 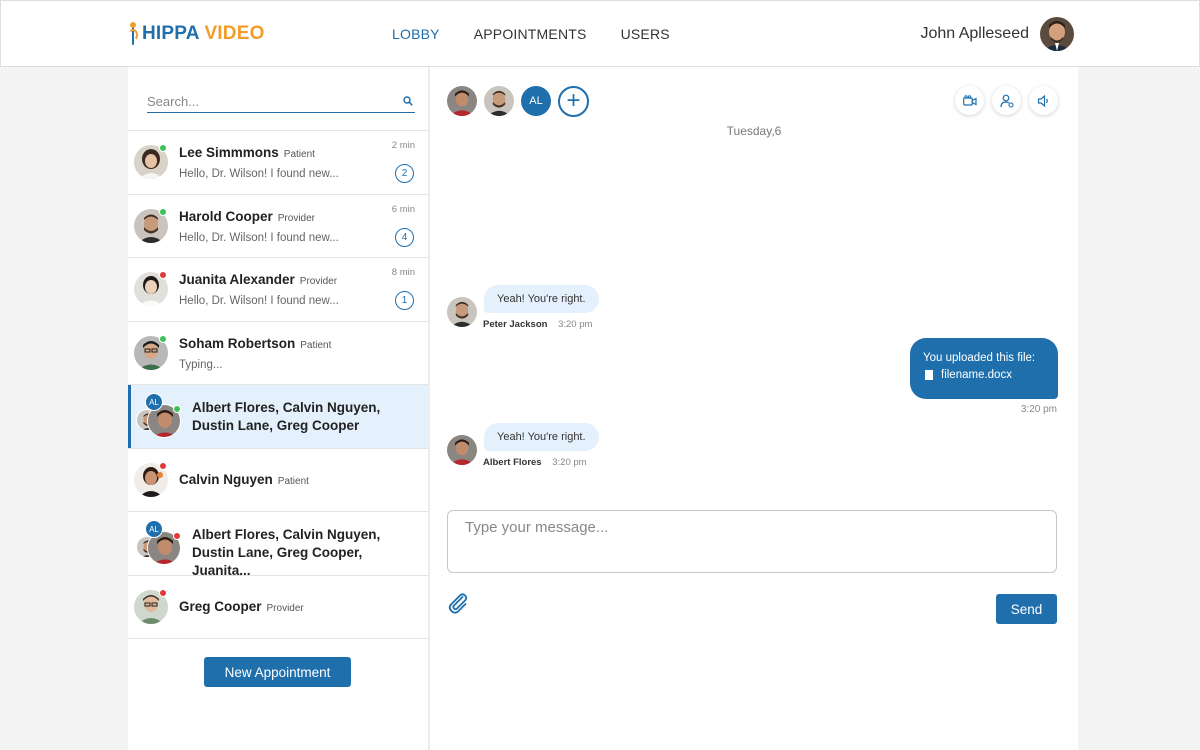 What do you see at coordinates (1057, 34) in the screenshot?
I see `current-user-avatar` at bounding box center [1057, 34].